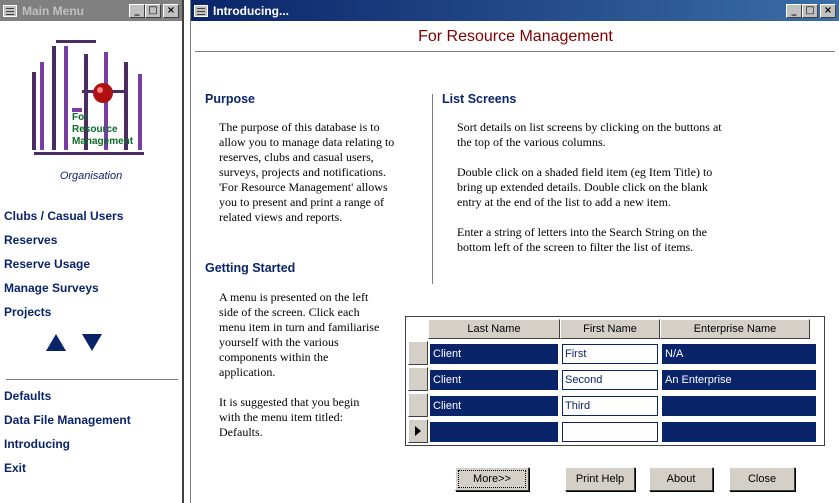 This screenshot has width=839, height=503. Describe the element at coordinates (739, 406) in the screenshot. I see `cell-enterprise-name` at that location.